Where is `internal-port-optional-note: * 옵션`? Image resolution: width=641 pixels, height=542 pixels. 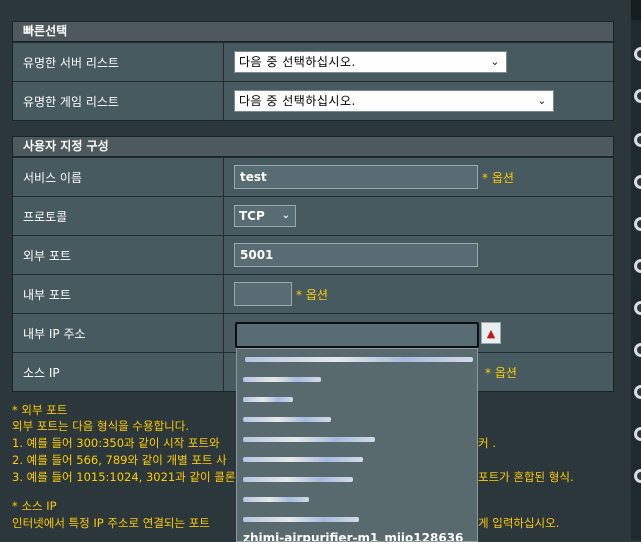 internal-port-optional-note: * 옵션 is located at coordinates (312, 294).